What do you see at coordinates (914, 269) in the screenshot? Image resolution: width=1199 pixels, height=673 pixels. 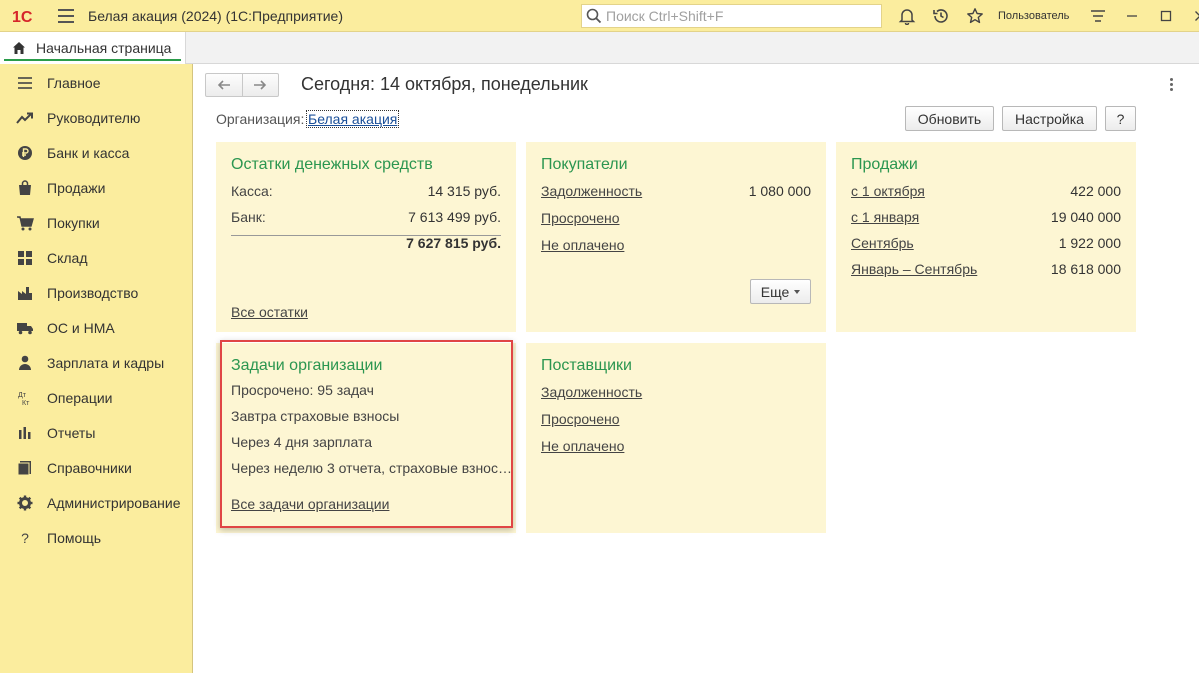 I see `sales-period-link: Январь – Сентябрь` at bounding box center [914, 269].